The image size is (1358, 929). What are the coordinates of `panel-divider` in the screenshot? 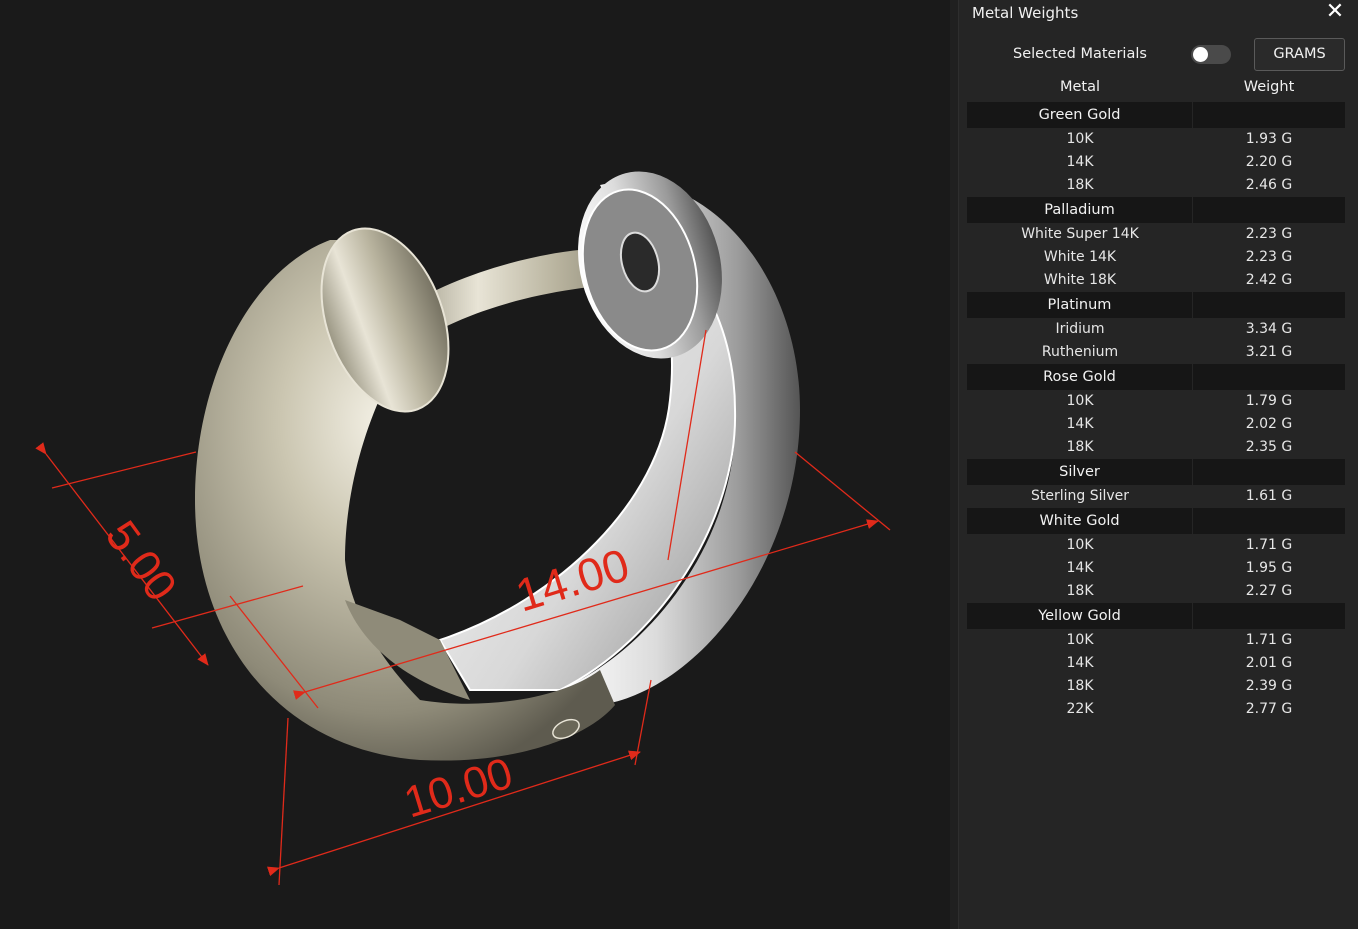 It's located at (954, 464).